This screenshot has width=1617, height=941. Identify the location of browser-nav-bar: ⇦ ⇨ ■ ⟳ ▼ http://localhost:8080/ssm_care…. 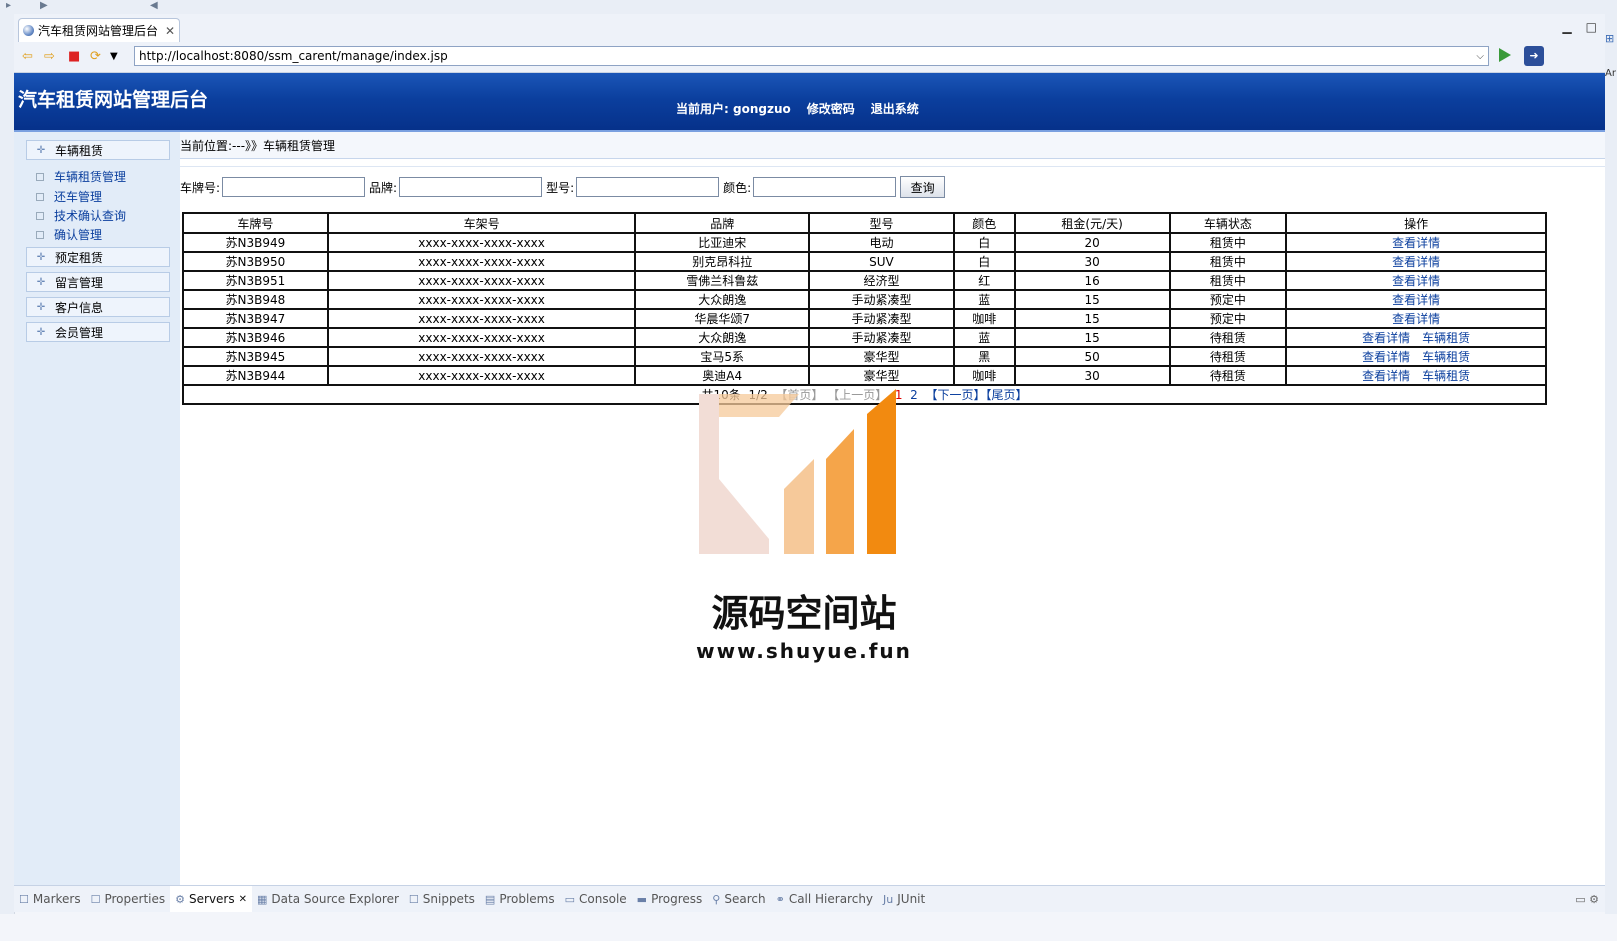
(809, 57).